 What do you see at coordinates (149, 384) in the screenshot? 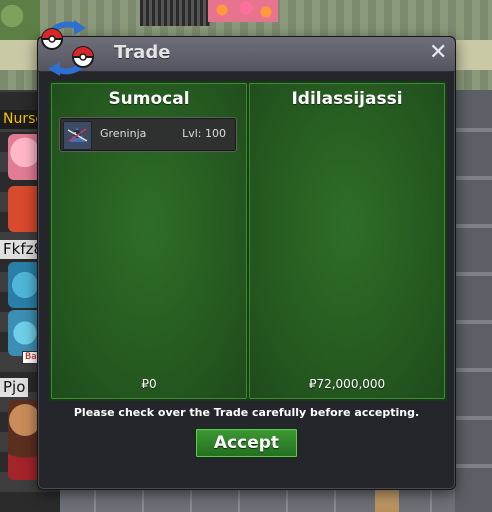
I see `left-money-offer: ₽0` at bounding box center [149, 384].